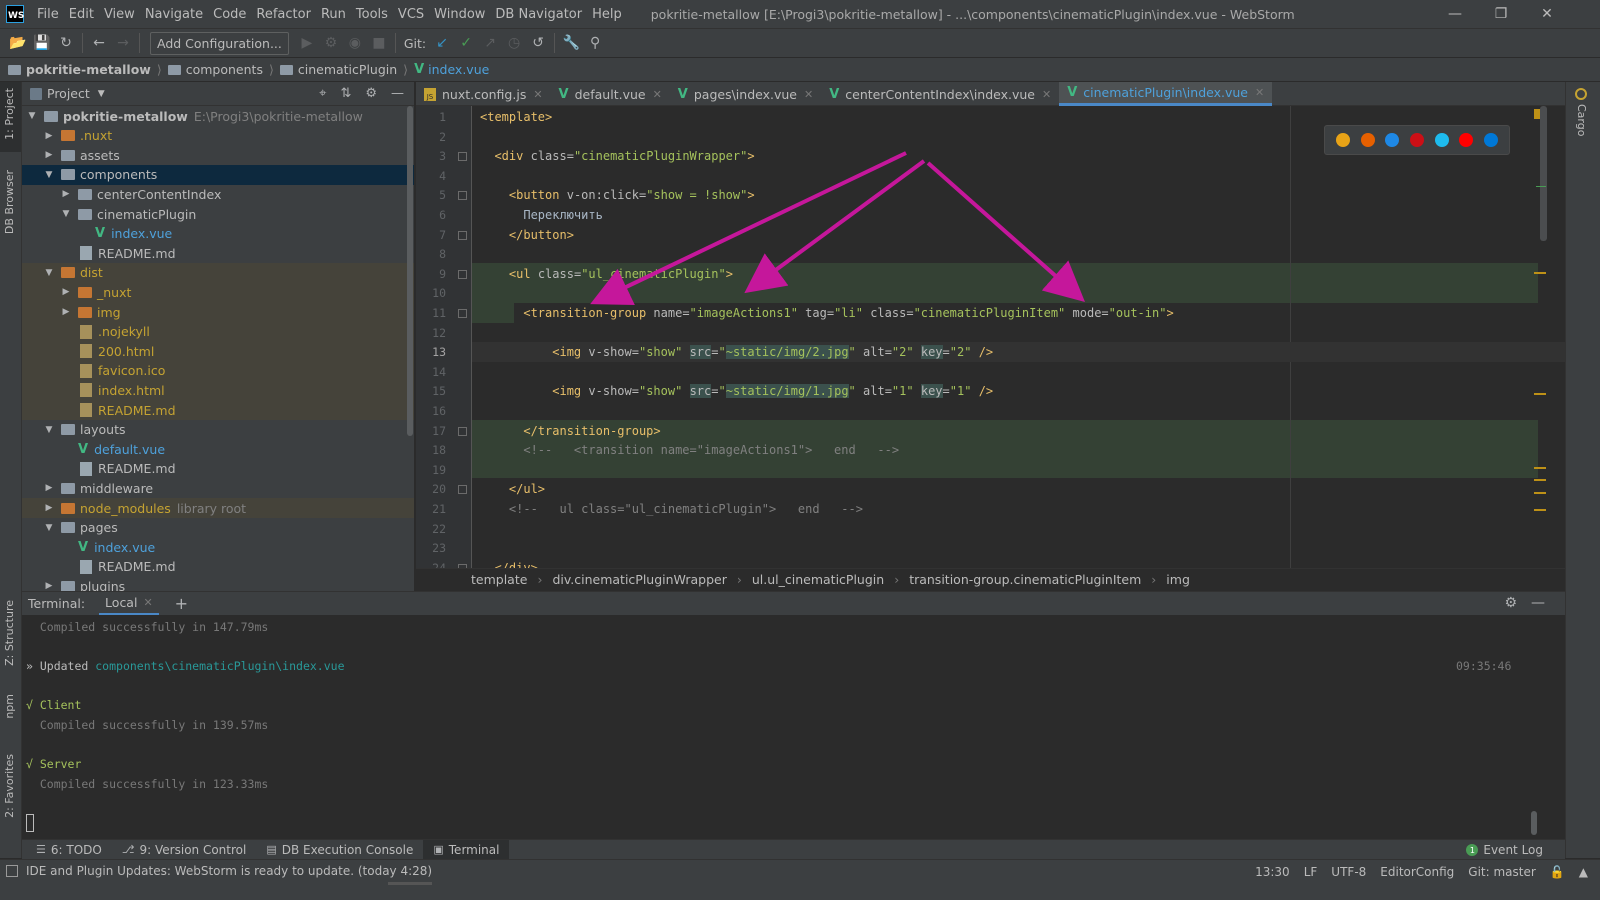 The height and width of the screenshot is (900, 1600). Describe the element at coordinates (307, 43) in the screenshot. I see `run-icon: ▶` at that location.